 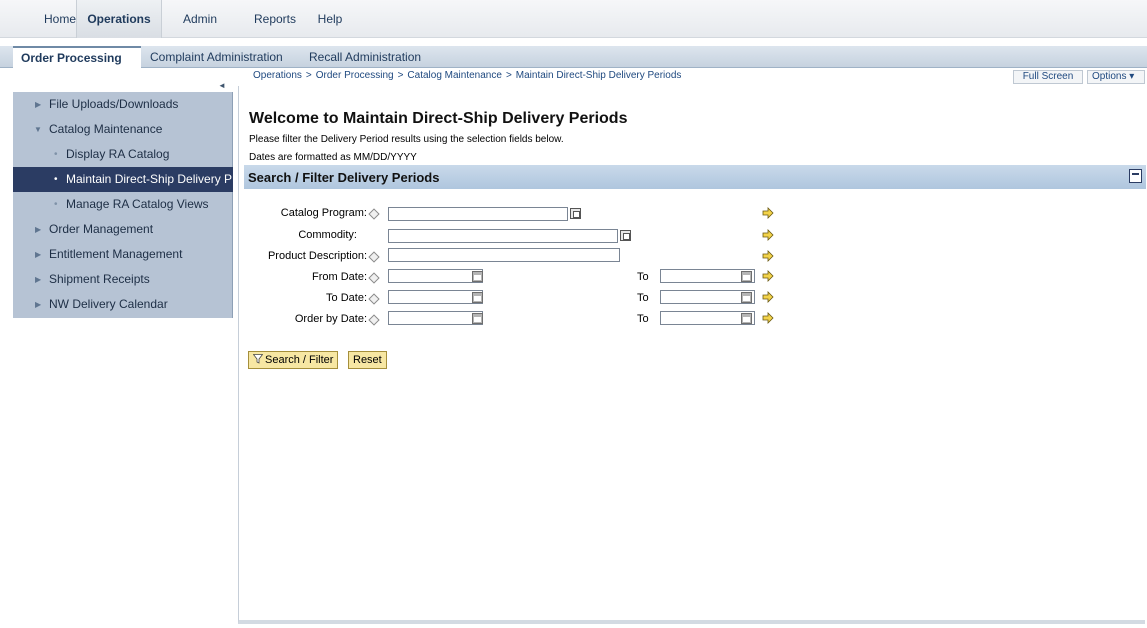 I want to click on reset-button: Reset, so click(x=367, y=360).